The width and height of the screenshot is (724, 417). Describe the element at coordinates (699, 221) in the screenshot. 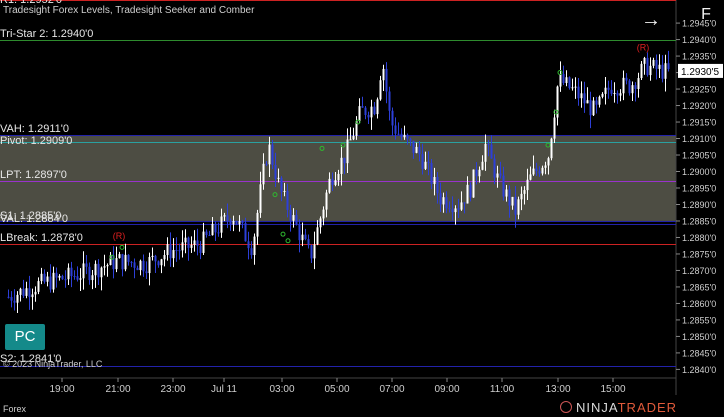

I see `price-tick-label: 1.2885'0` at that location.